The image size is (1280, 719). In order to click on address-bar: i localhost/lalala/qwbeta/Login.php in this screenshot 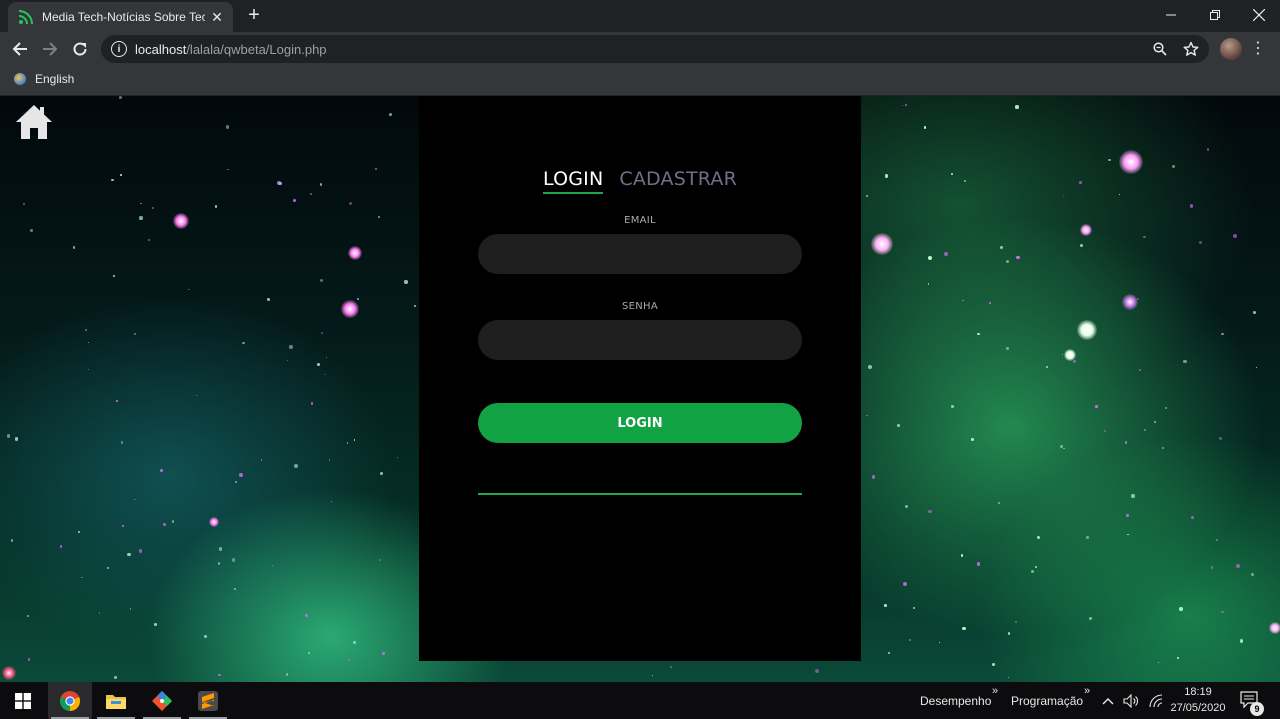, I will do `click(655, 49)`.